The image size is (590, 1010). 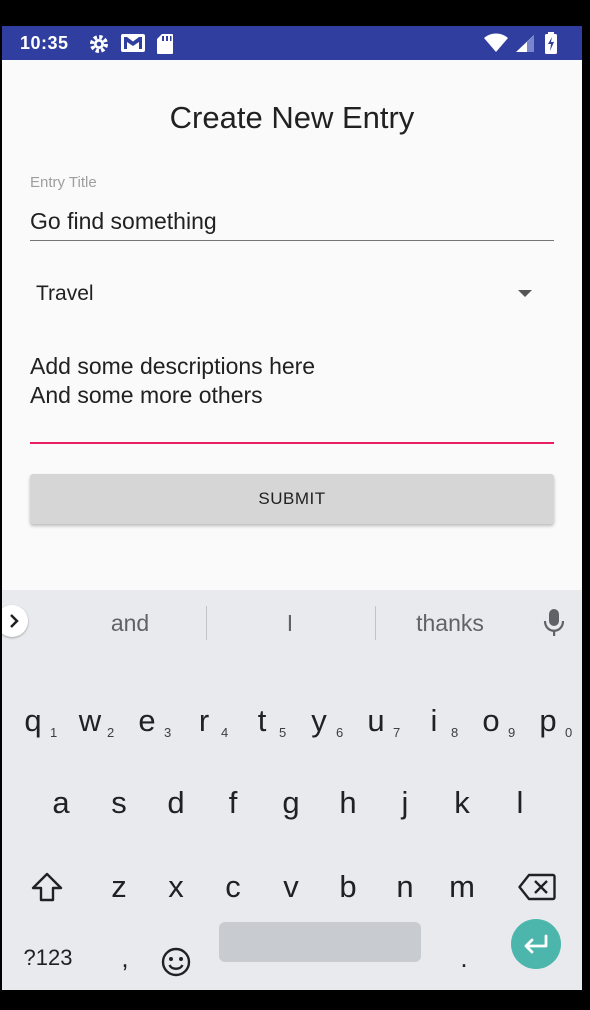 I want to click on expand-toolbar-button, so click(x=15, y=621).